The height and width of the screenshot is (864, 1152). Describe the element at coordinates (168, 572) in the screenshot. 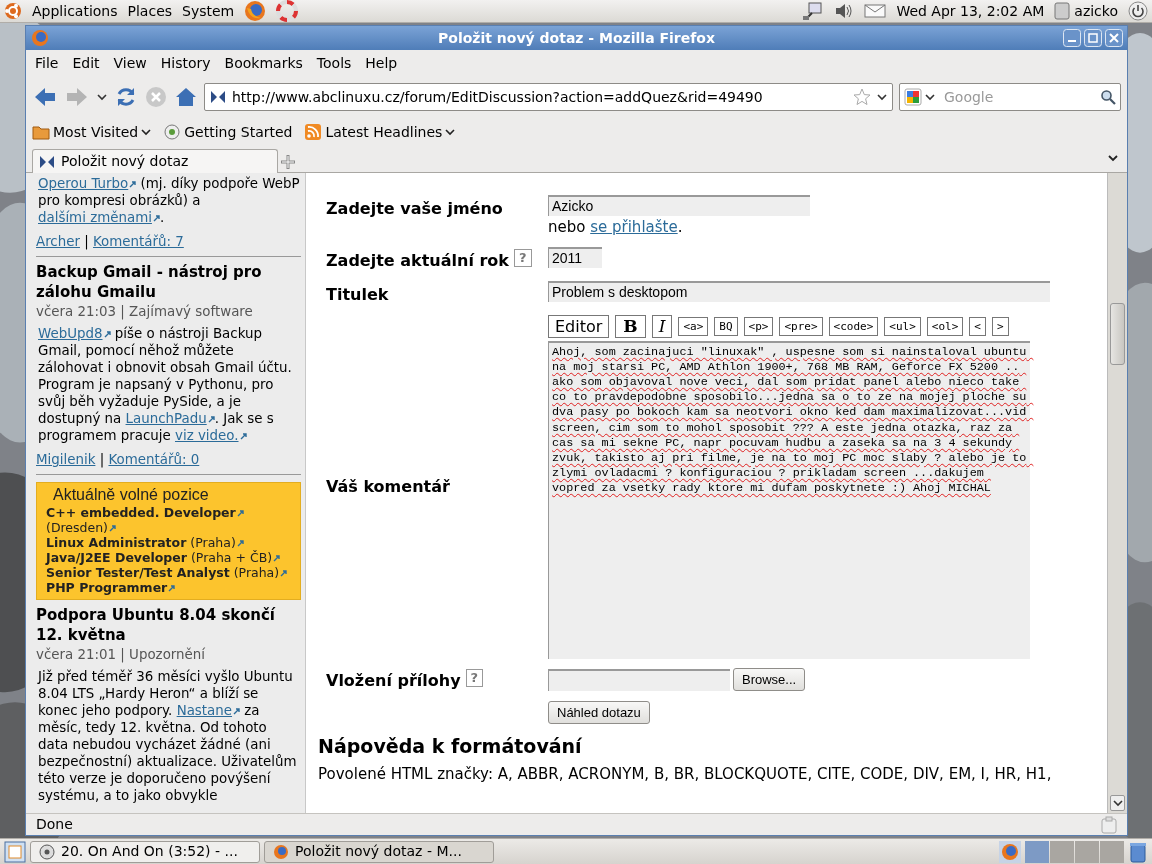

I see `job-link: Senior Tester/Test Analyst (Praha)` at that location.